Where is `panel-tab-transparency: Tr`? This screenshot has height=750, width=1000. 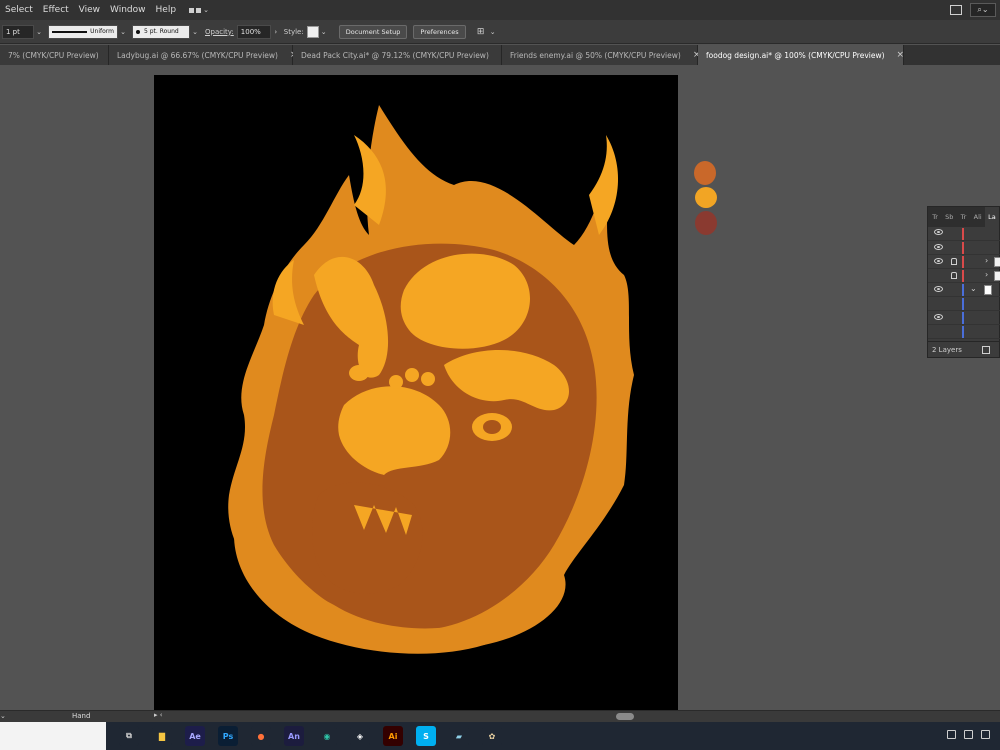 panel-tab-transparency: Tr is located at coordinates (935, 217).